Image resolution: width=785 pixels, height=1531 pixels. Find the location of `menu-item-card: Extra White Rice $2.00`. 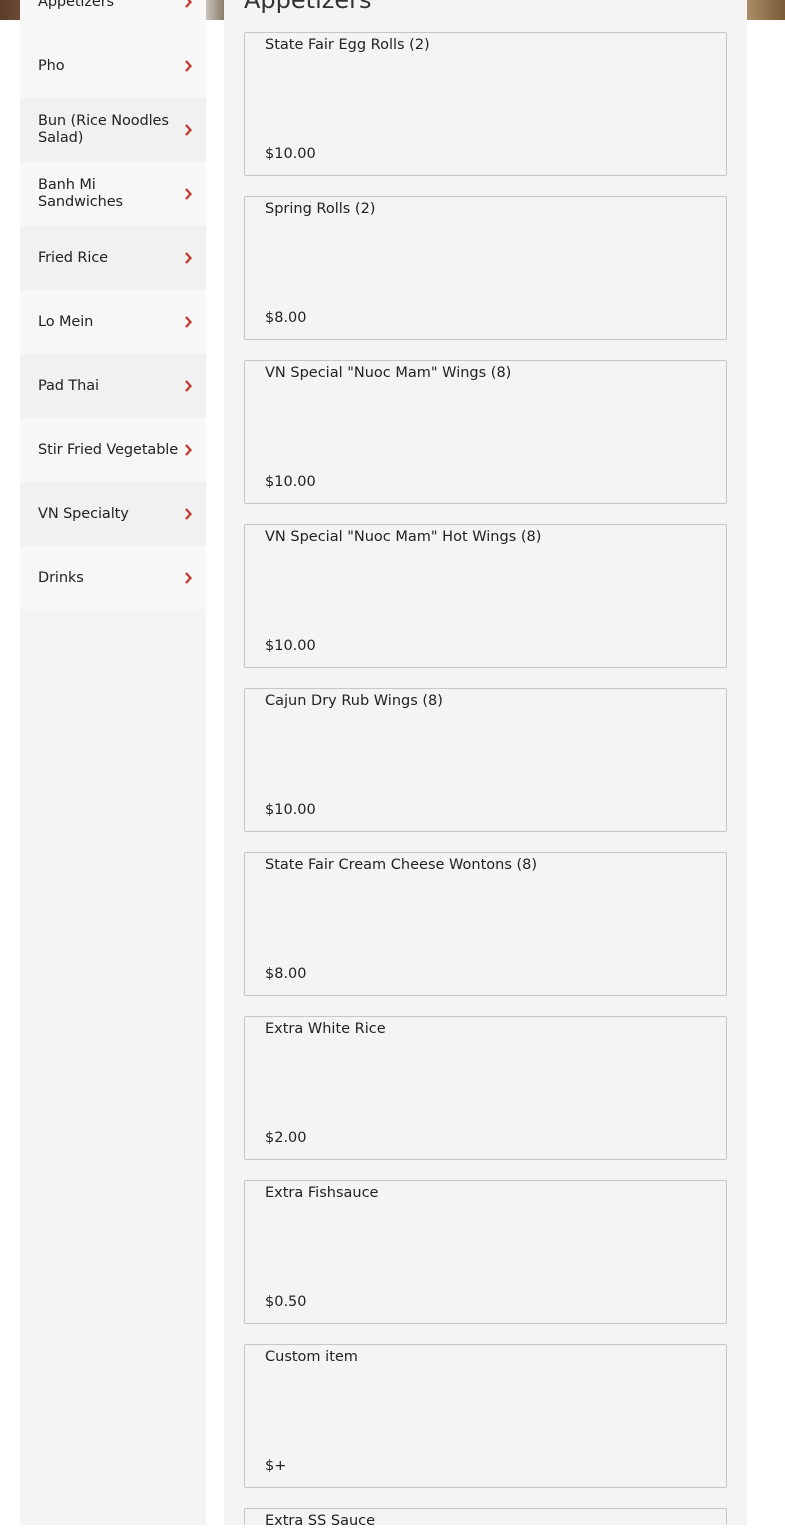

menu-item-card: Extra White Rice $2.00 is located at coordinates (485, 1088).